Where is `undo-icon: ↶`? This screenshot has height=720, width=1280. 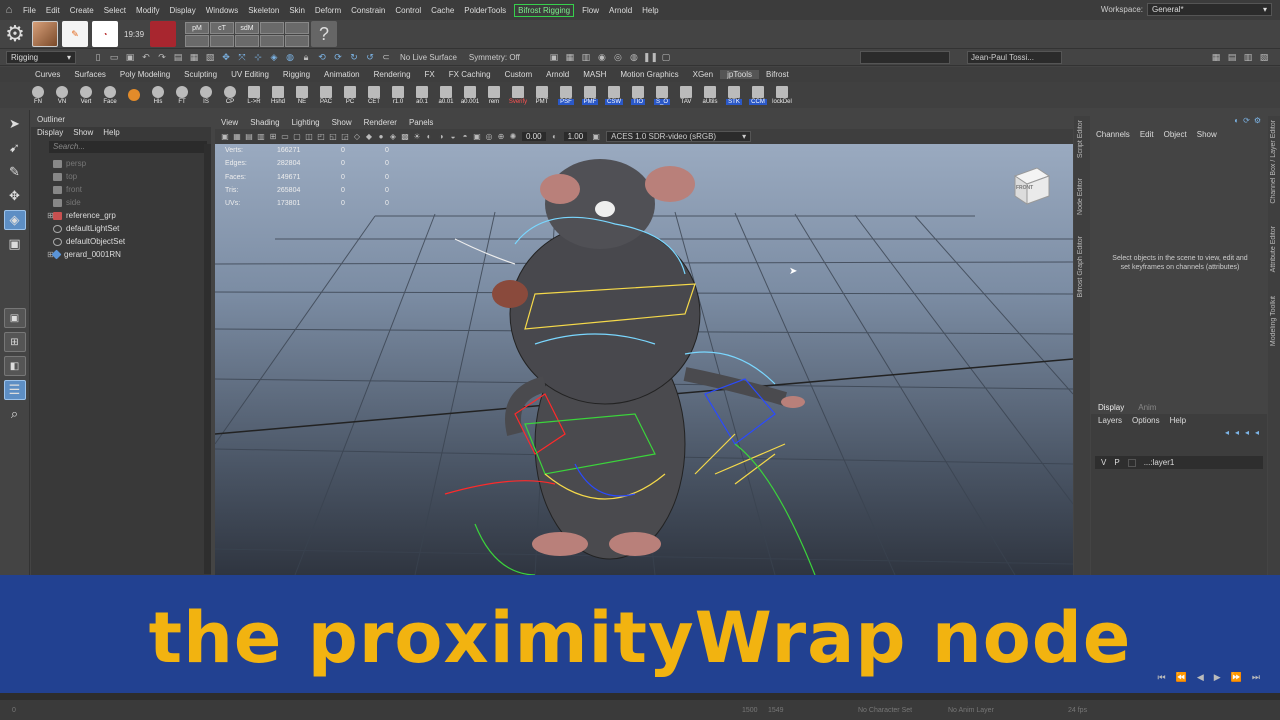
undo-icon: ↶ is located at coordinates (146, 57).